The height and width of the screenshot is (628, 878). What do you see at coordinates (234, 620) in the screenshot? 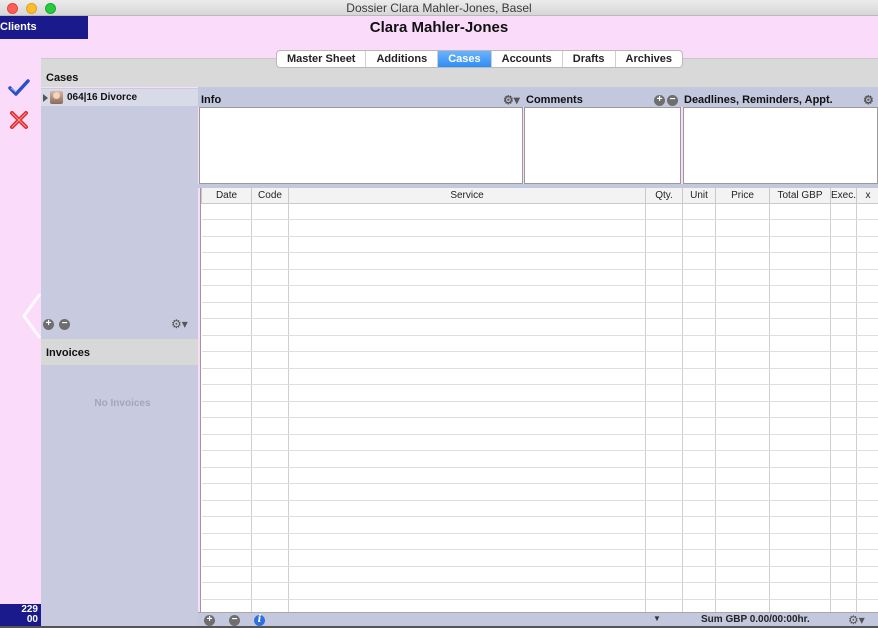
I see `remove-service-icon: −` at bounding box center [234, 620].